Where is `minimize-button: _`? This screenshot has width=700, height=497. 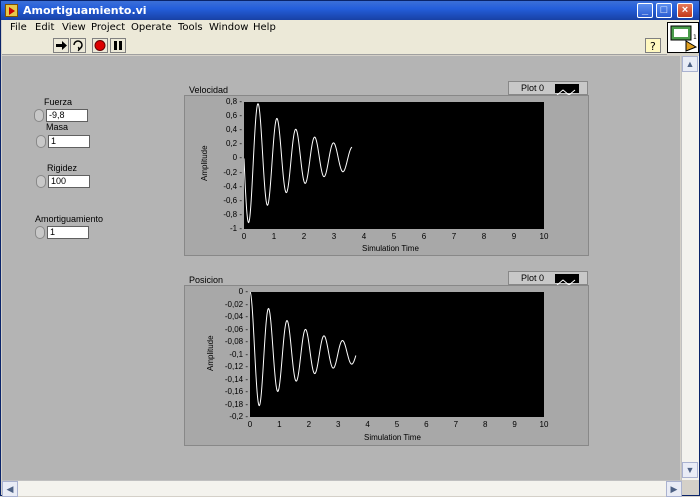
minimize-button: _ is located at coordinates (645, 10).